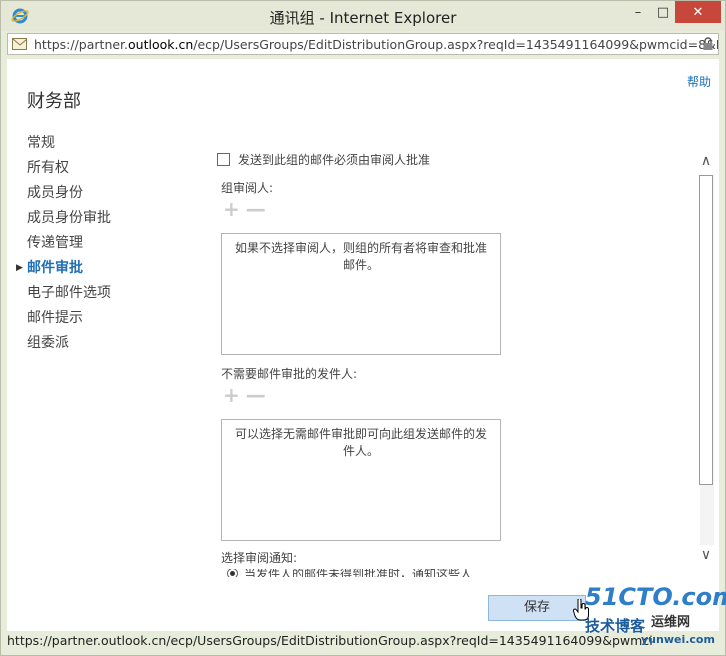  Describe the element at coordinates (655, 597) in the screenshot. I see `watermark-brand: 51CTO.com` at that location.